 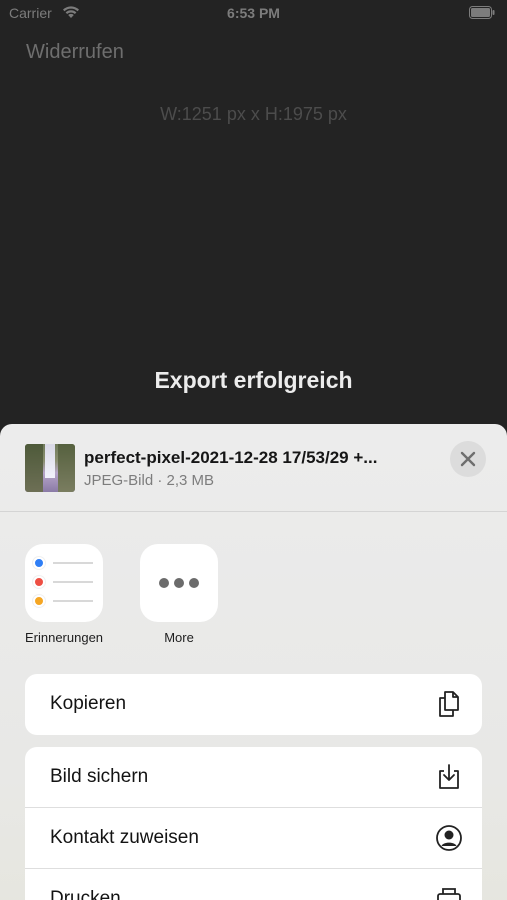 What do you see at coordinates (75, 52) in the screenshot?
I see `undo-button: Widerrufen` at bounding box center [75, 52].